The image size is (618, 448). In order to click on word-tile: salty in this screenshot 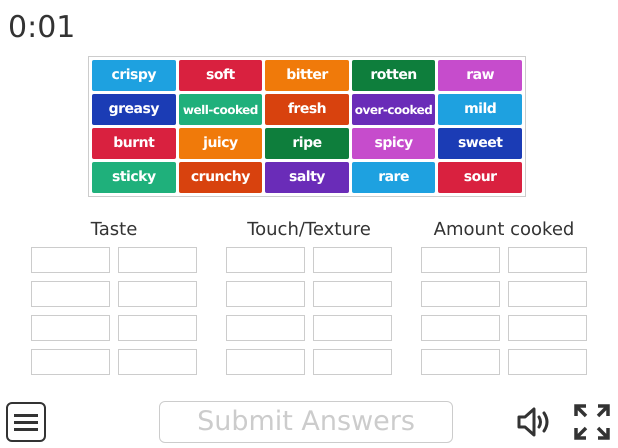, I will do `click(307, 177)`.